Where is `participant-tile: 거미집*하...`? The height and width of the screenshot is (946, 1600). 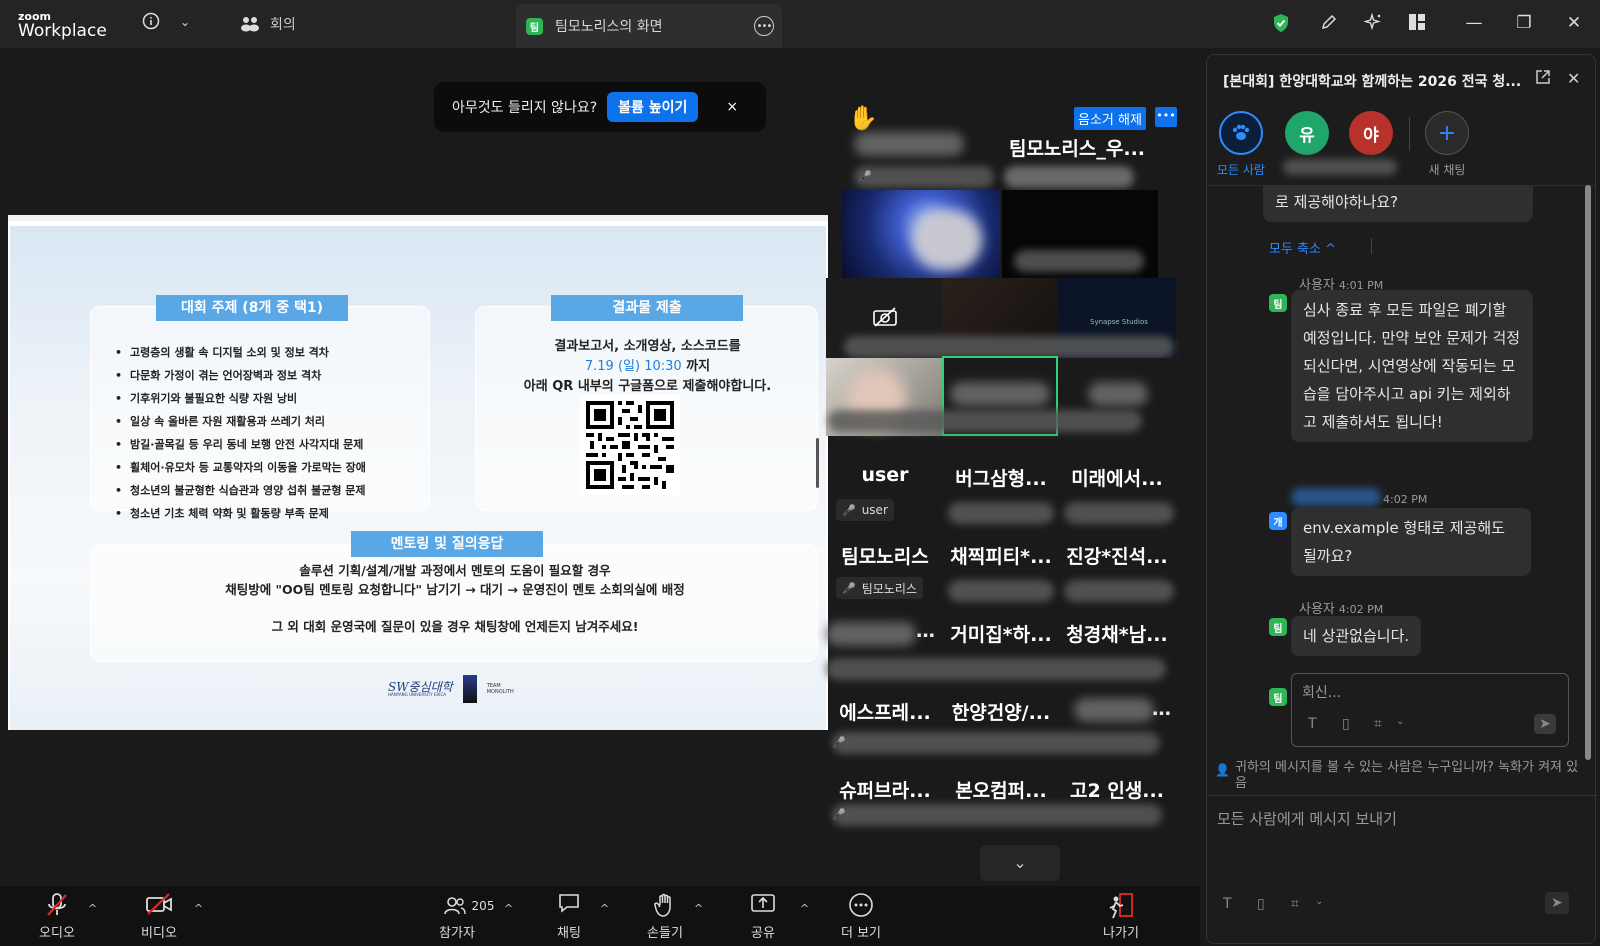
participant-tile: 거미집*하... is located at coordinates (1001, 651).